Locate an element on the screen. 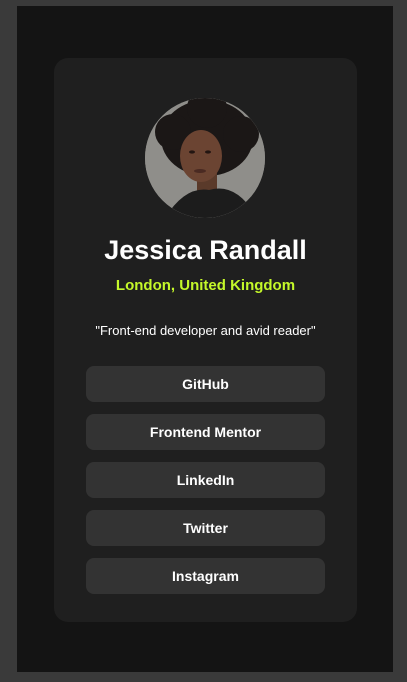 The image size is (407, 682). avatar-image is located at coordinates (205, 158).